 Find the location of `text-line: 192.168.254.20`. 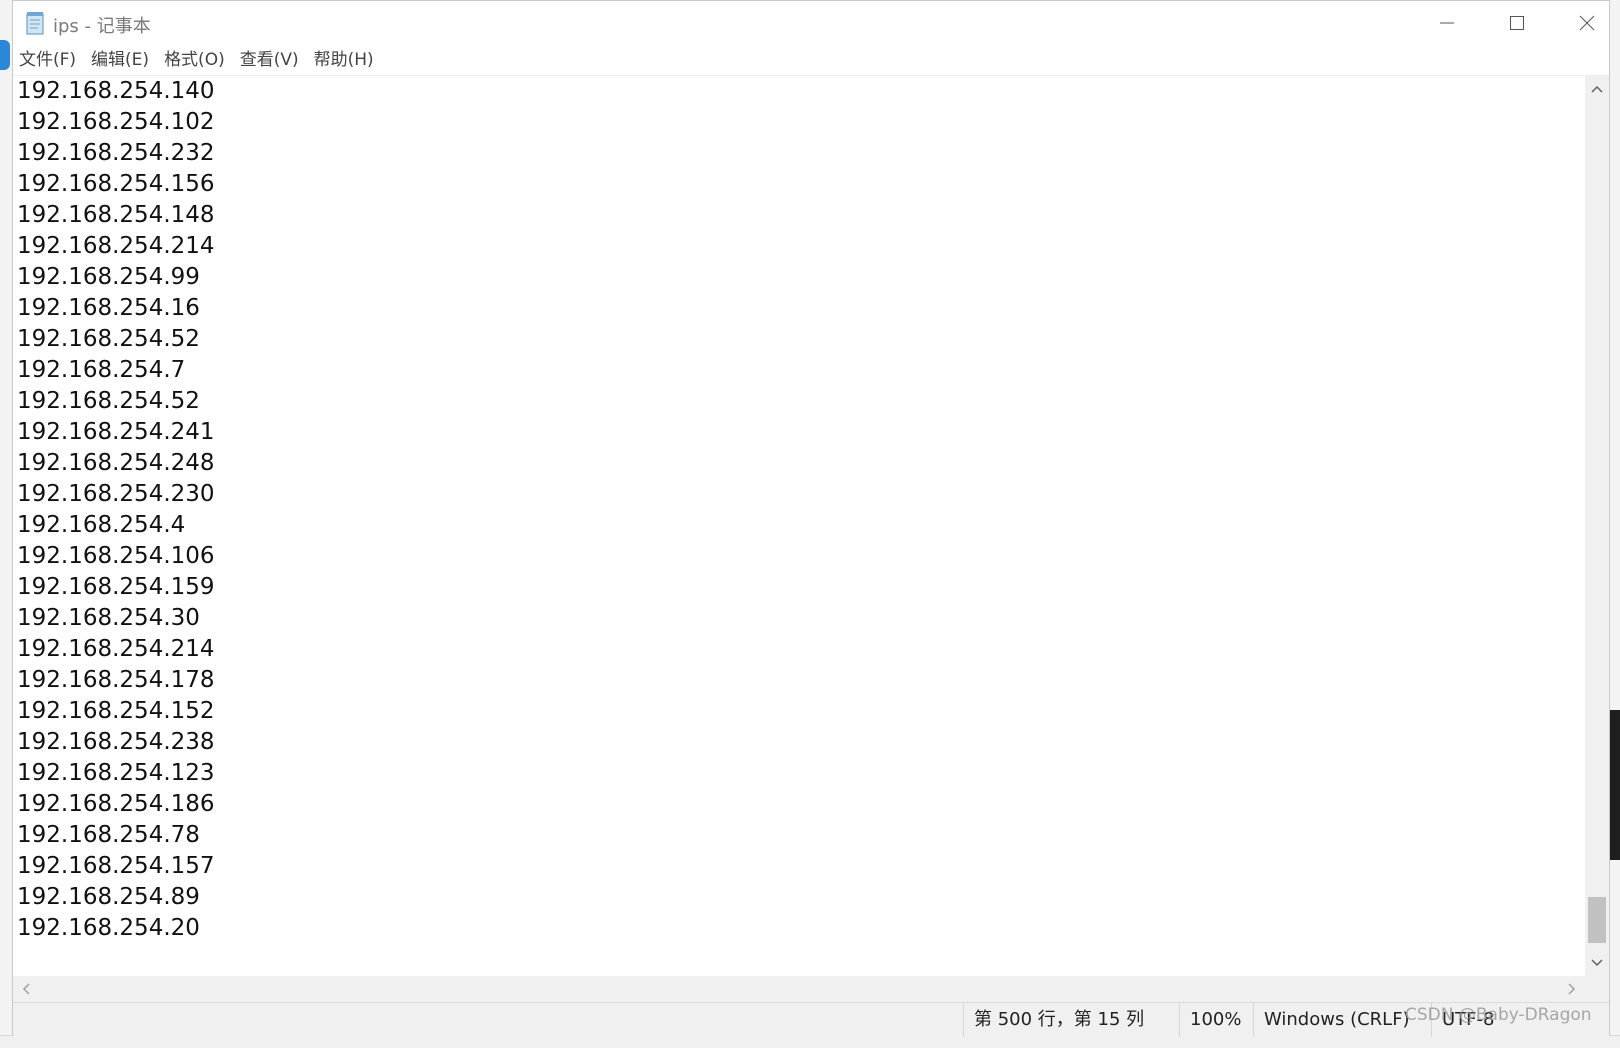

text-line: 192.168.254.20 is located at coordinates (116, 928).